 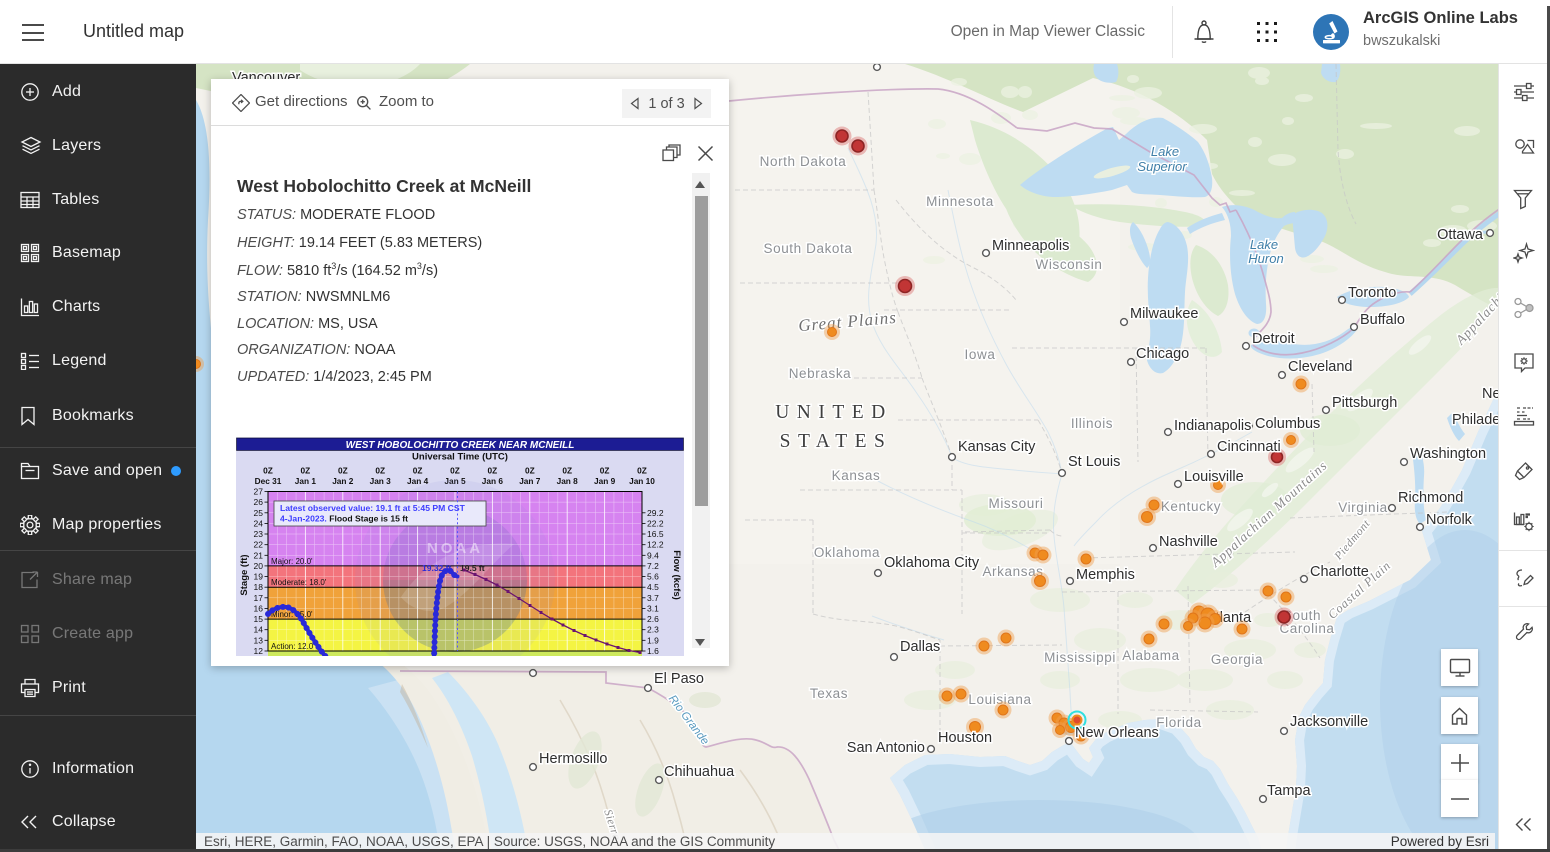 I want to click on svg-text: Nashville, so click(x=1188, y=542).